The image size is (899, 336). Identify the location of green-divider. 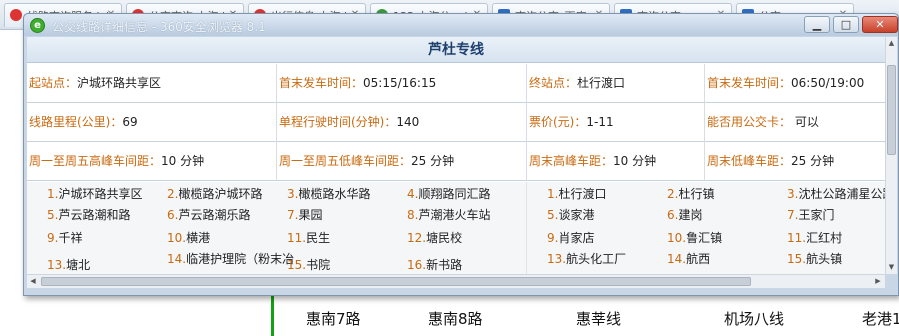
(272, 316).